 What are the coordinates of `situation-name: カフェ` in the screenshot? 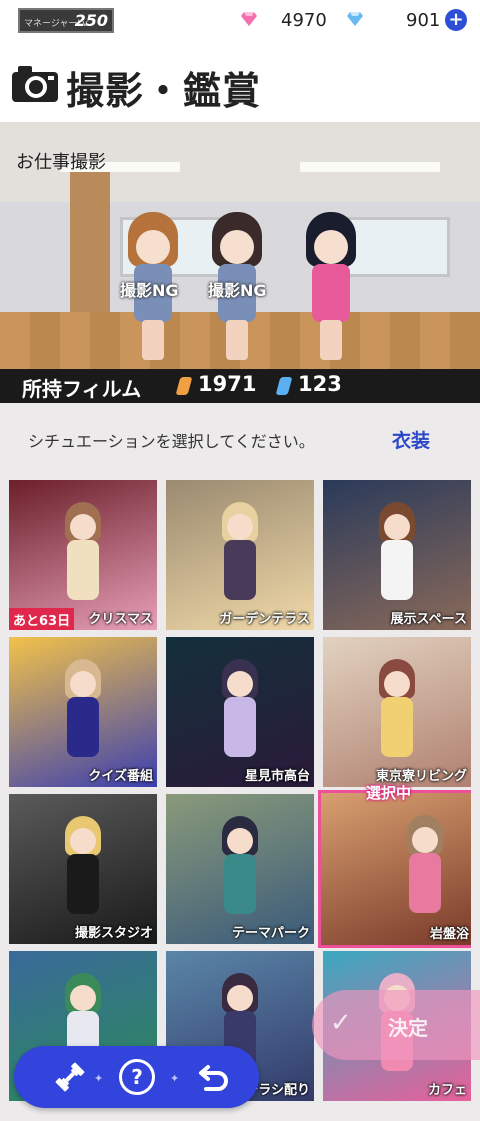 It's located at (447, 1090).